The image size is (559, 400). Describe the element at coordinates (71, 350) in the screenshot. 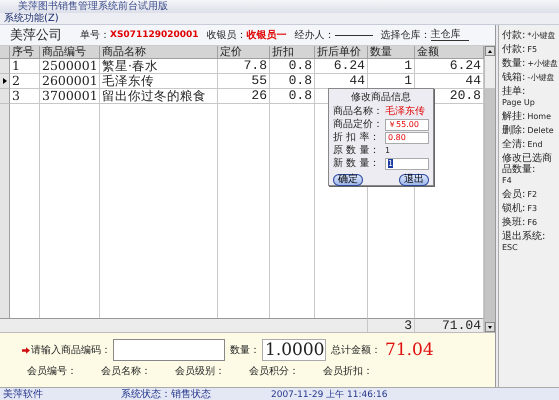

I see `field-label: 请输入商品编码：` at that location.